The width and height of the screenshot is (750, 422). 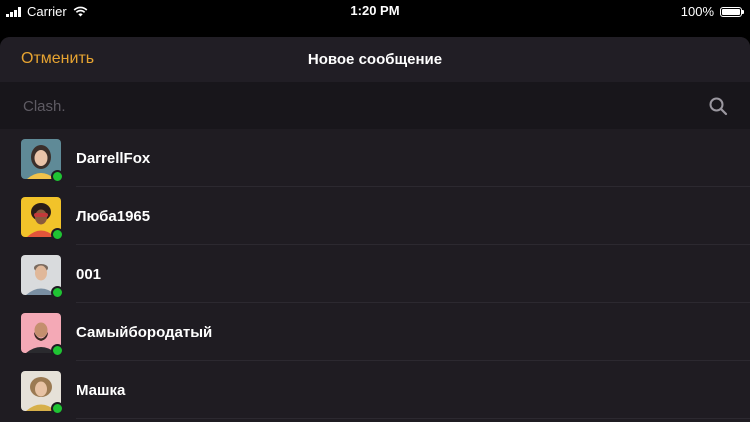 What do you see at coordinates (89, 274) in the screenshot?
I see `contact-name: 001` at bounding box center [89, 274].